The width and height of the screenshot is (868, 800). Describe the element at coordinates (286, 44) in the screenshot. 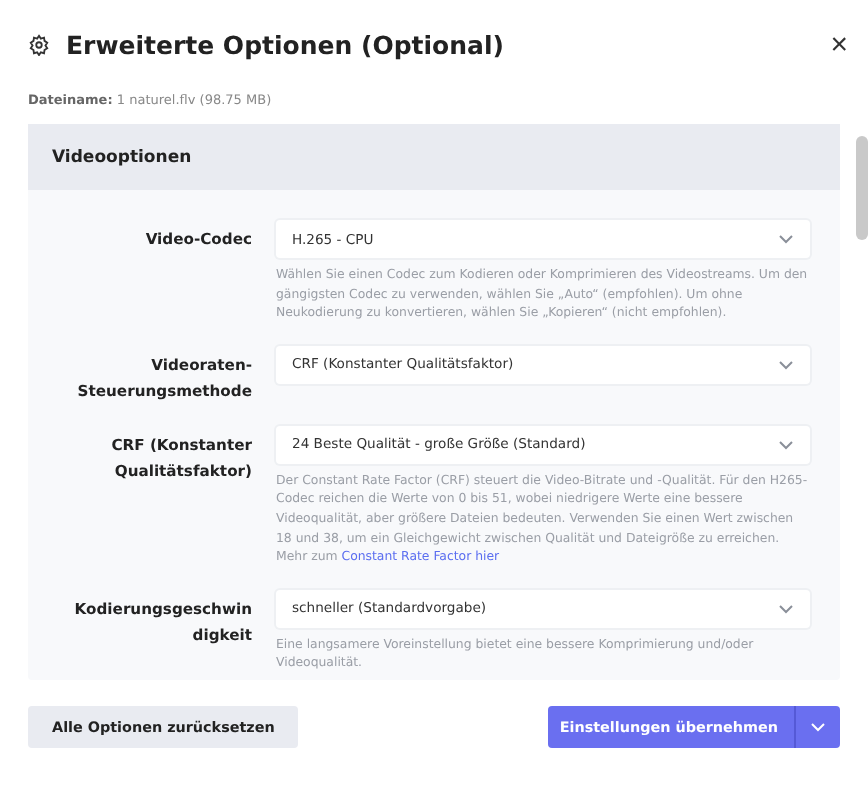

I see `dialog-title: Erweiterte Optionen (Optional)` at that location.